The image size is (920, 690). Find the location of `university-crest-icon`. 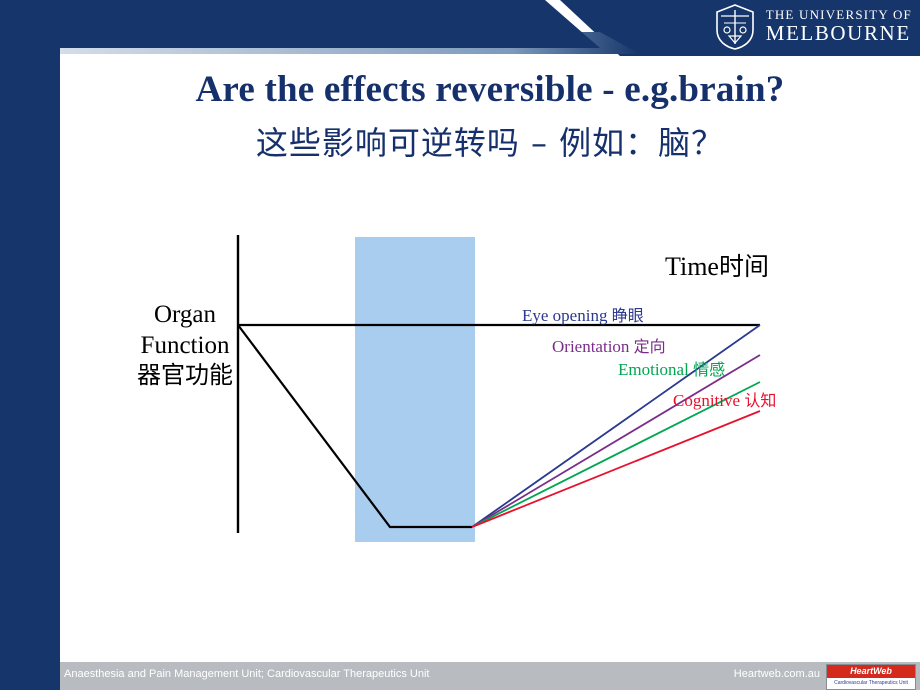

university-crest-icon is located at coordinates (735, 27).